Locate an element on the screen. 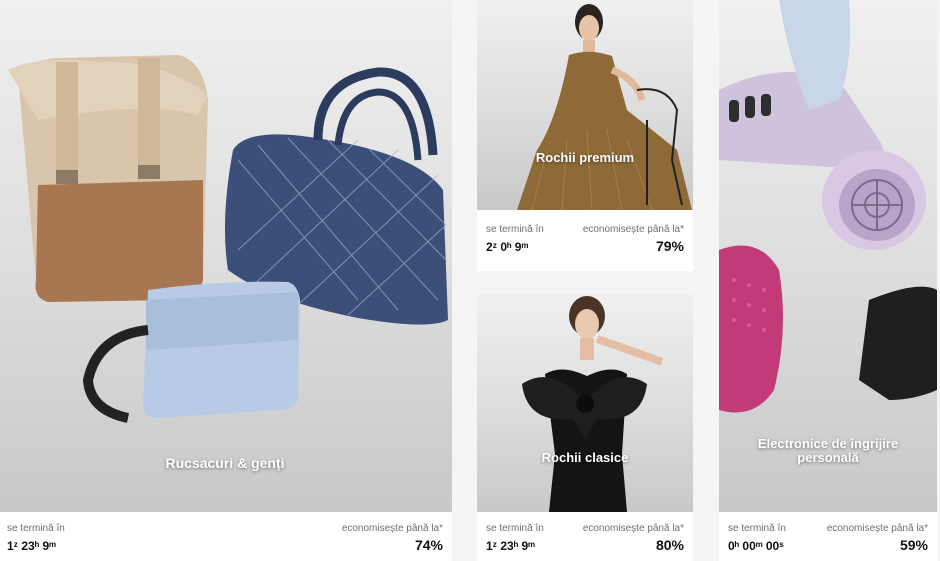 This screenshot has width=940, height=561. card-title: Rochii clasice is located at coordinates (585, 457).